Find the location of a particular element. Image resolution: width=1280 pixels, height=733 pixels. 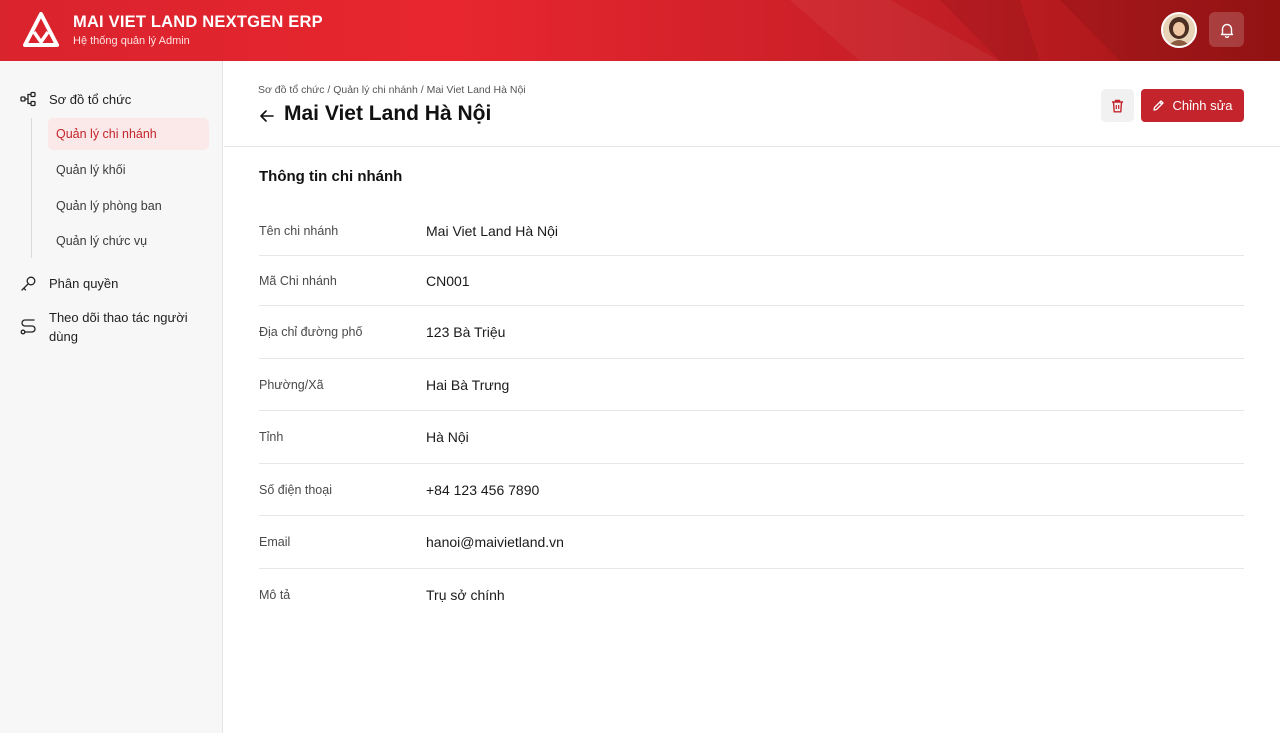

field-value: 123 Bà Triệu is located at coordinates (466, 332).